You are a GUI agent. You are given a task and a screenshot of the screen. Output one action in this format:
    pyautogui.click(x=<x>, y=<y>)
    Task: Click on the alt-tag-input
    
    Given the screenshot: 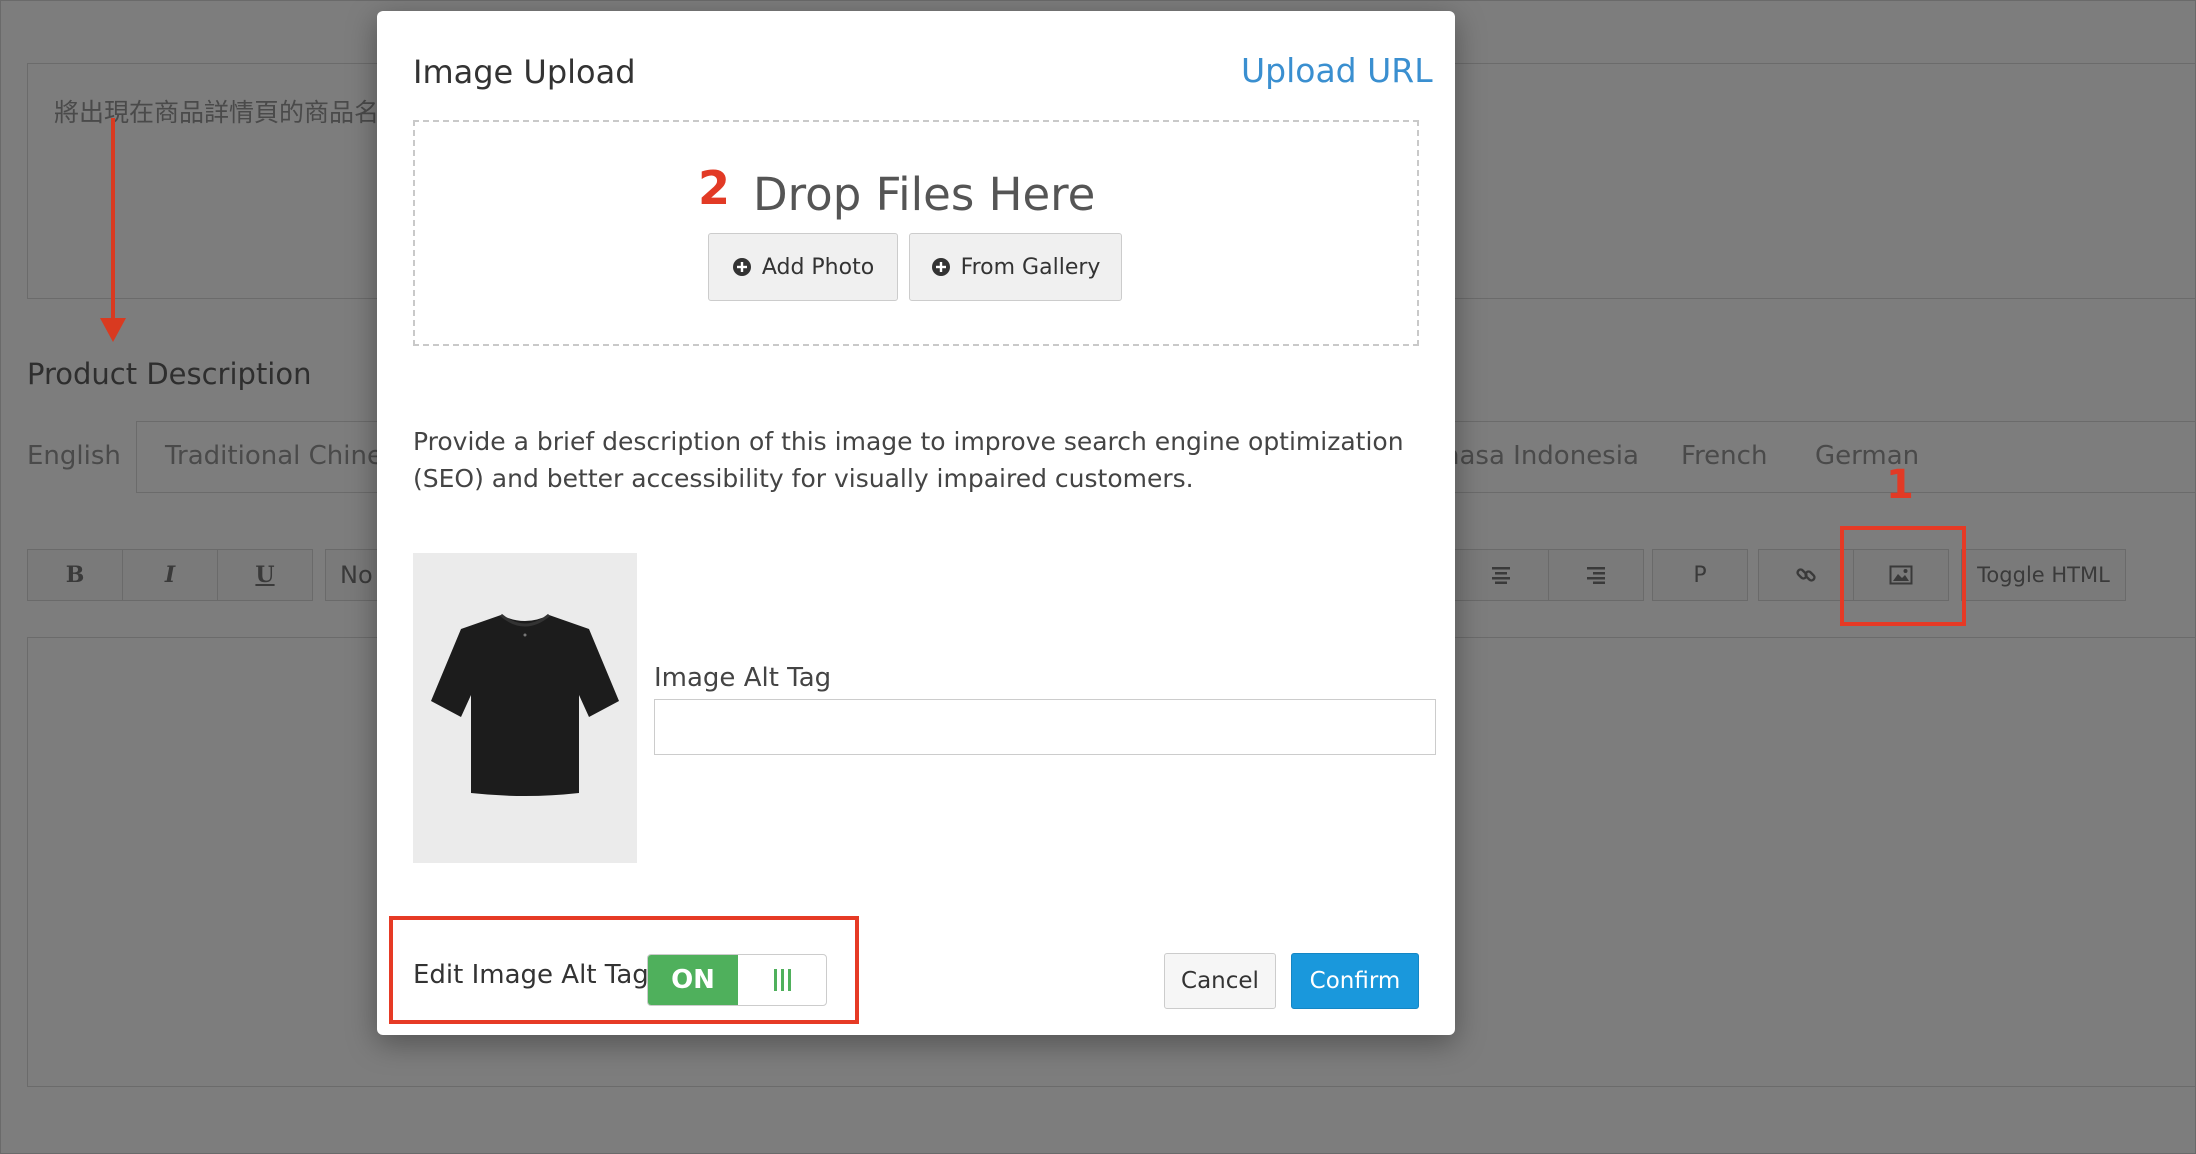 What is the action you would take?
    pyautogui.click(x=1045, y=727)
    